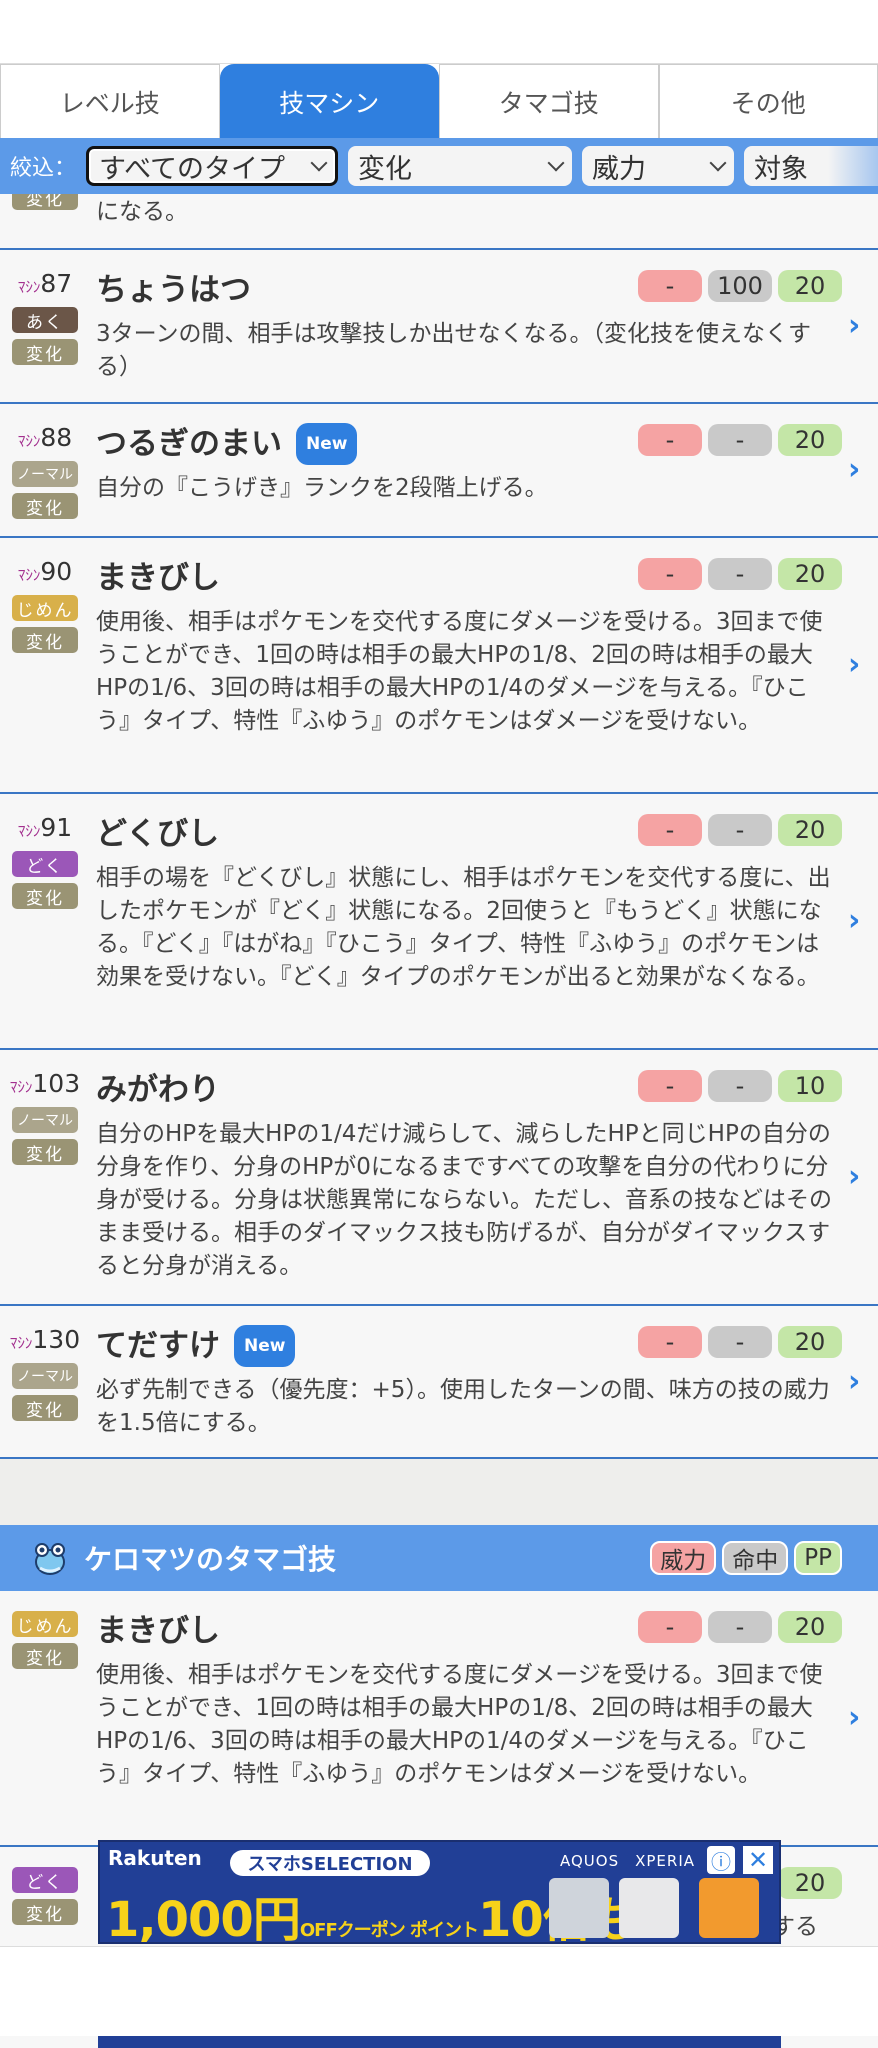  Describe the element at coordinates (45, 283) in the screenshot. I see `tm-number: ﾏｼﾝ87` at that location.